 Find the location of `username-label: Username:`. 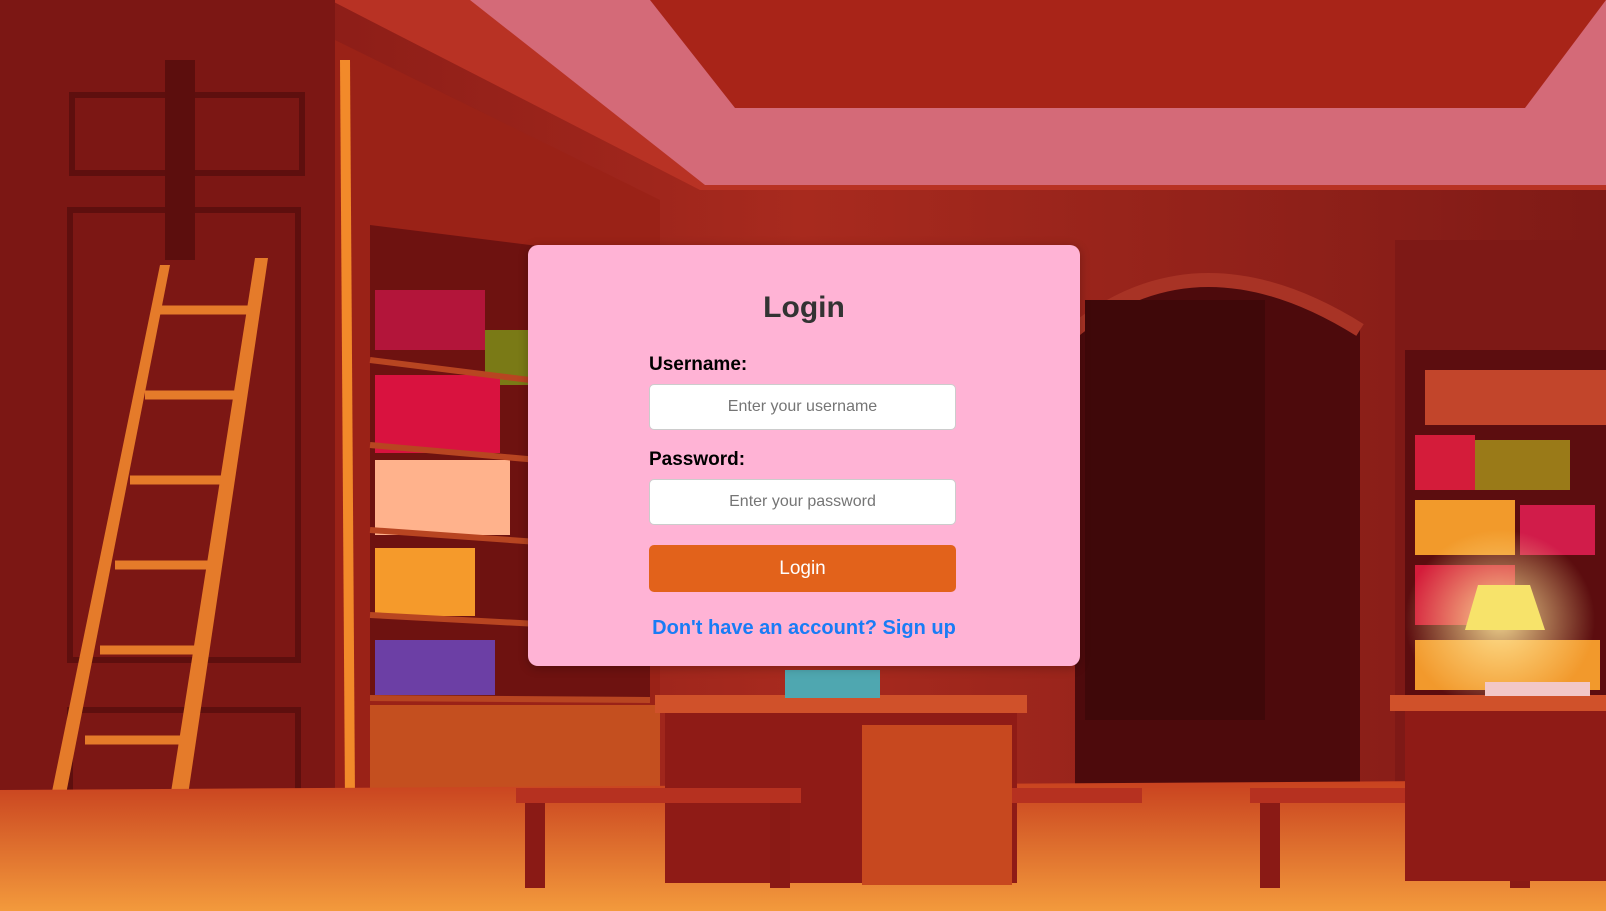

username-label: Username: is located at coordinates (698, 364).